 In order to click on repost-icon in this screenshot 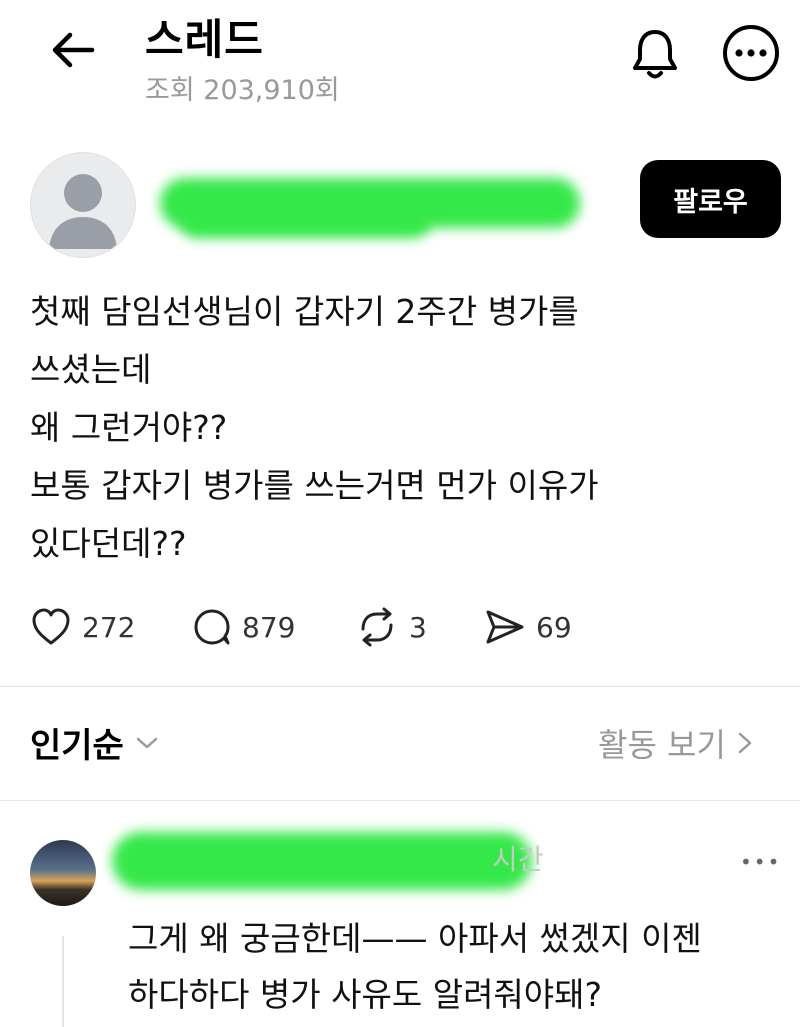, I will do `click(377, 627)`.